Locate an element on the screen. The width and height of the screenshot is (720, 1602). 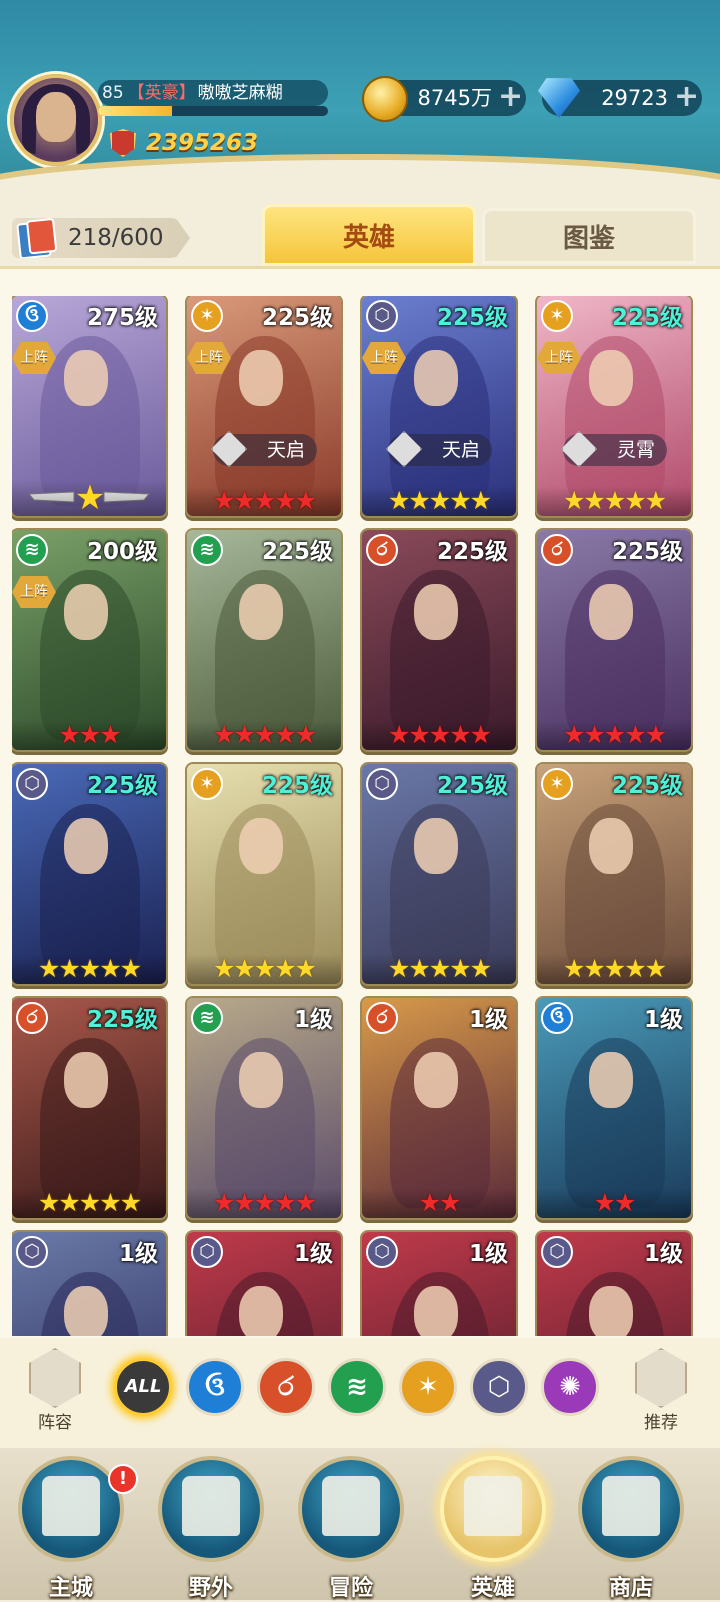
filter-fire-icon: ර is located at coordinates (286, 1387).